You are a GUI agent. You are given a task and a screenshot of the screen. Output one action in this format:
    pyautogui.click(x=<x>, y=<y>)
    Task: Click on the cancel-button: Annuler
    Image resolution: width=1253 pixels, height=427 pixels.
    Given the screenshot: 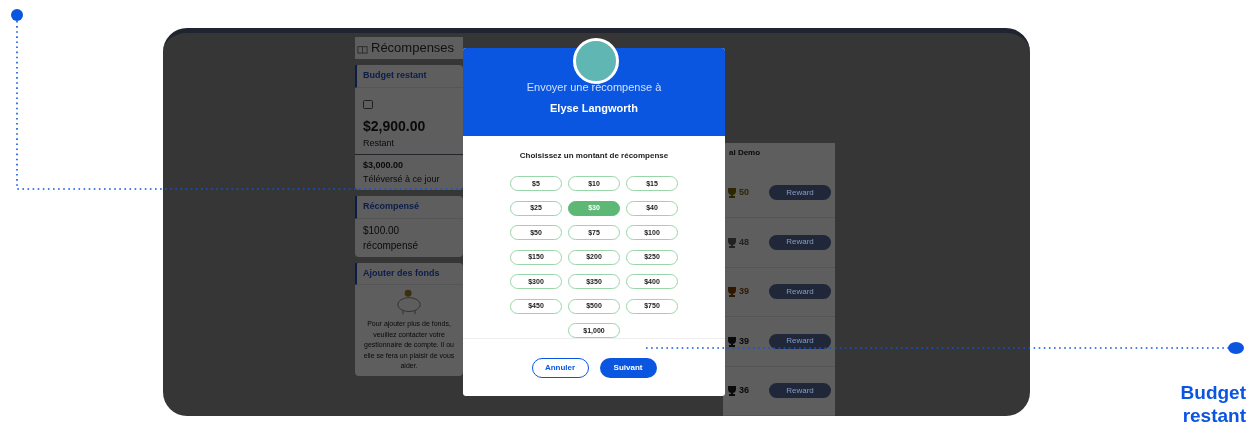 What is the action you would take?
    pyautogui.click(x=560, y=367)
    